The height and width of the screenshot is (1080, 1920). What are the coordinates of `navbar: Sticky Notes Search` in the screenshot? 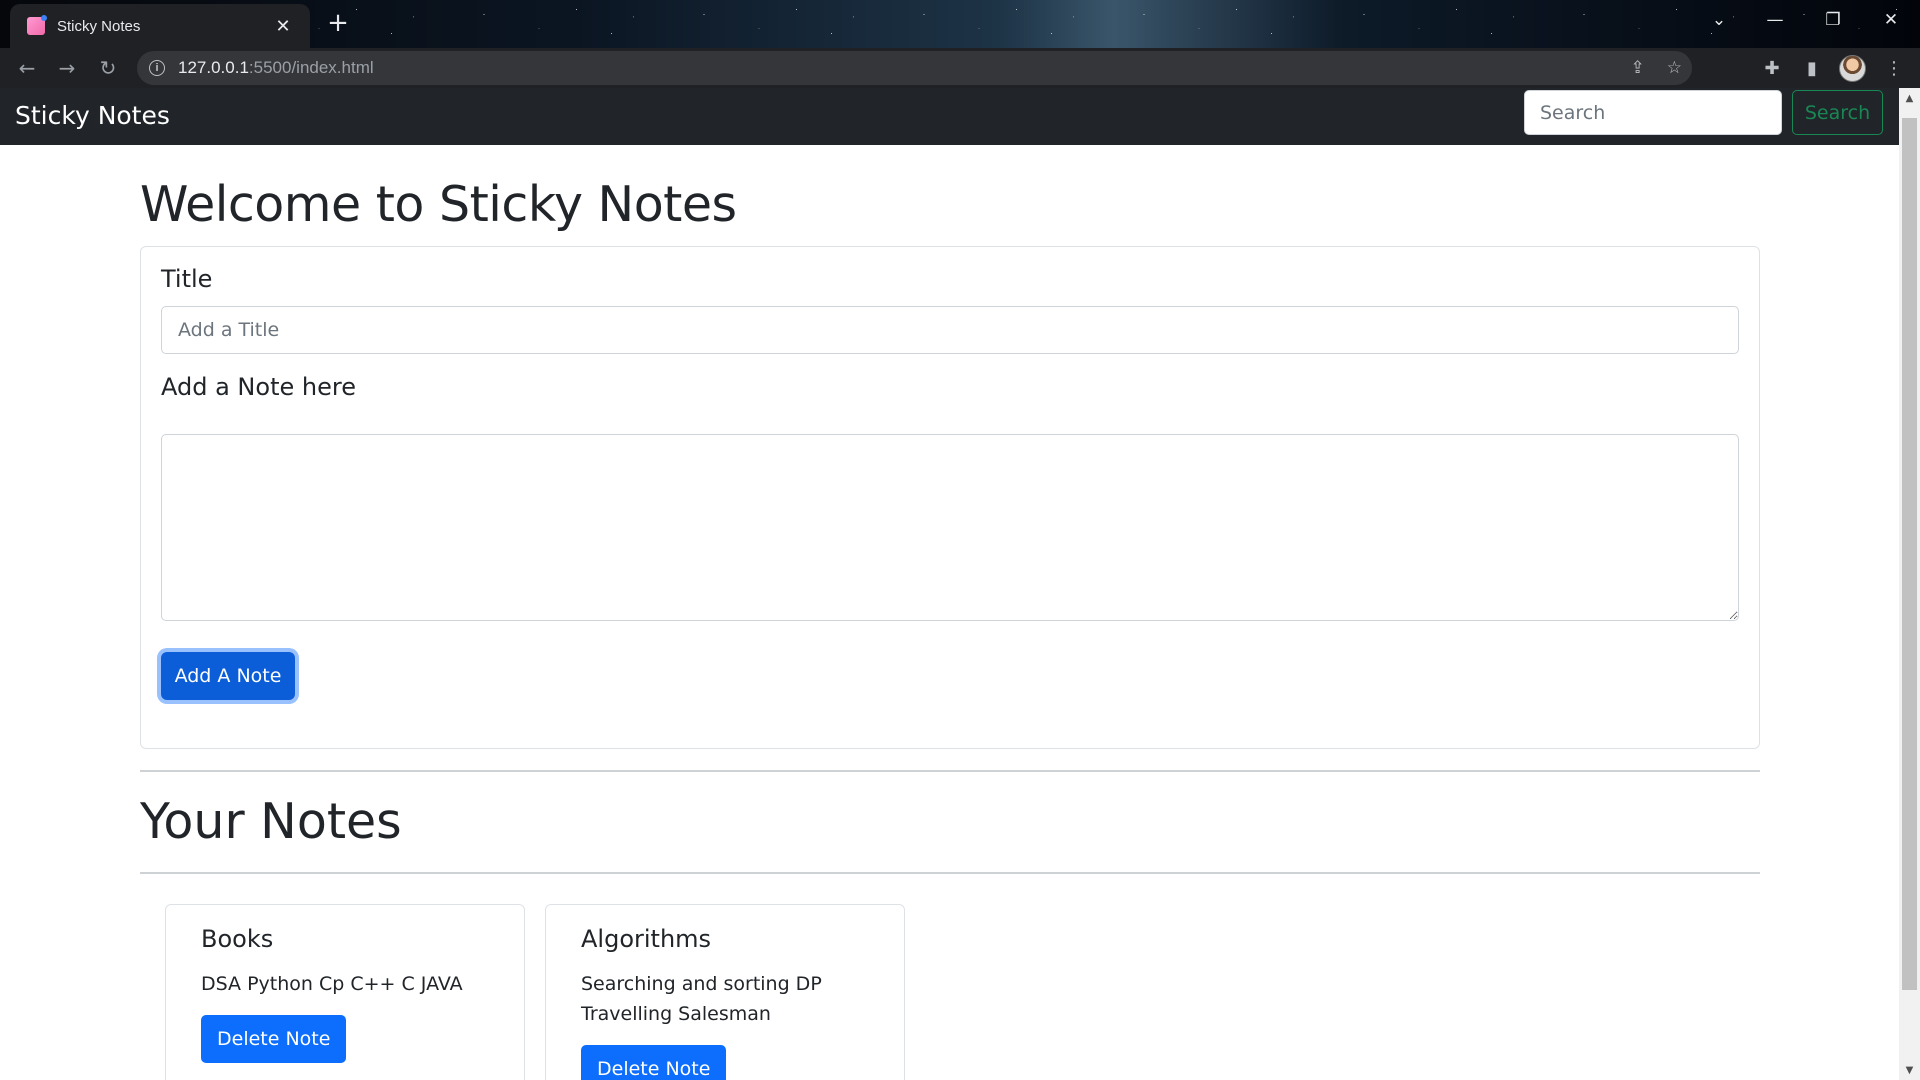 It's located at (949, 116).